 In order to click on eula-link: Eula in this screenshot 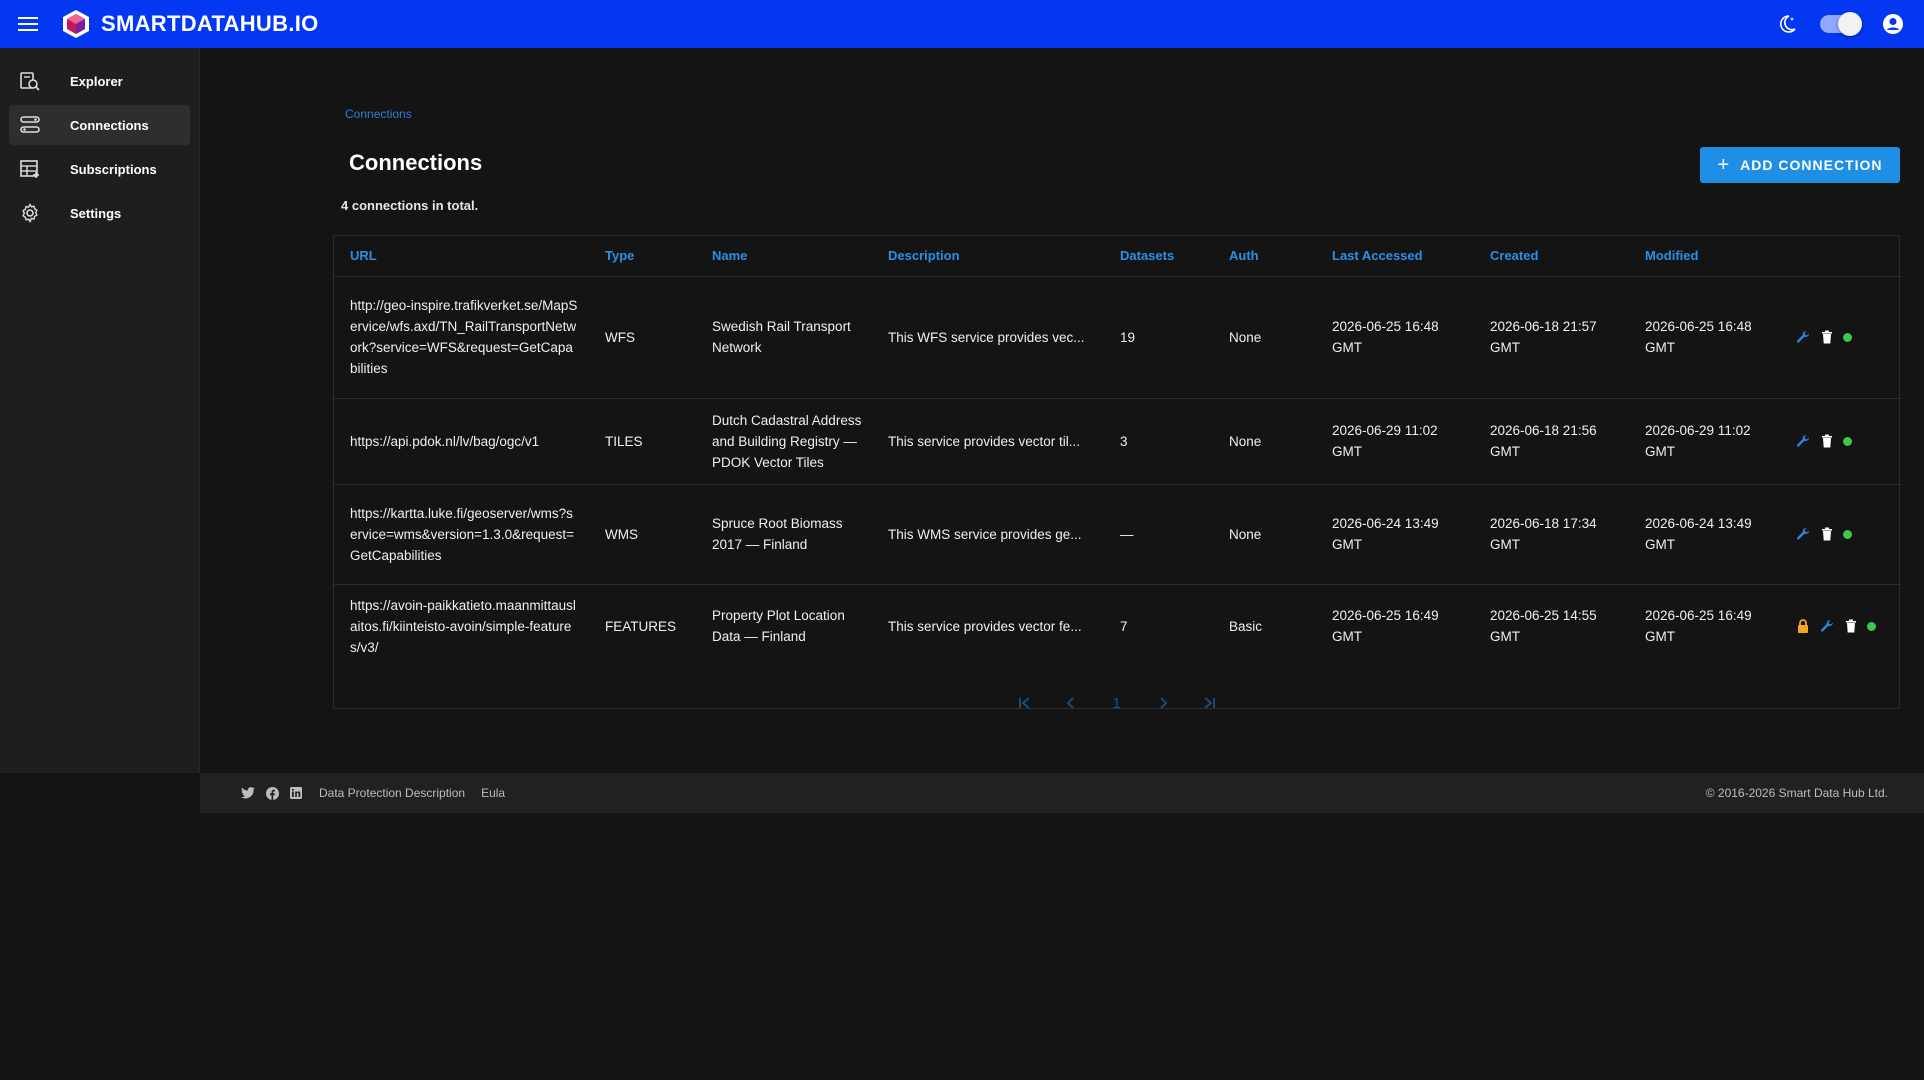, I will do `click(493, 793)`.